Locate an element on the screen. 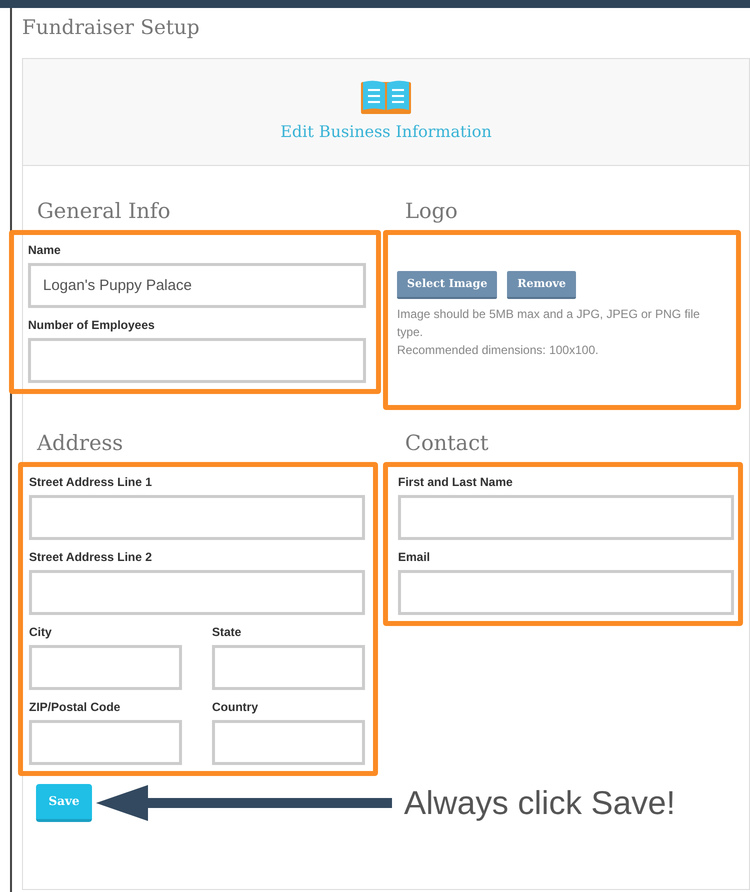  save-button: Save is located at coordinates (64, 803).